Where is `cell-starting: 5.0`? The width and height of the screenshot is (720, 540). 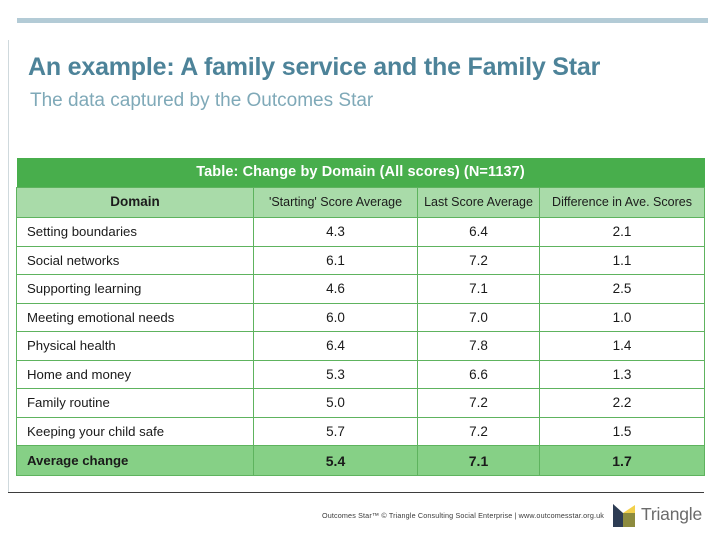 cell-starting: 5.0 is located at coordinates (335, 403).